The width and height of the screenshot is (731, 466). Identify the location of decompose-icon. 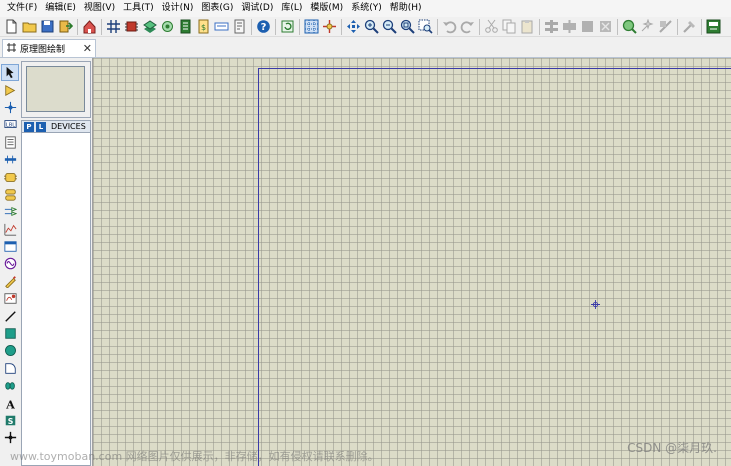
(689, 26).